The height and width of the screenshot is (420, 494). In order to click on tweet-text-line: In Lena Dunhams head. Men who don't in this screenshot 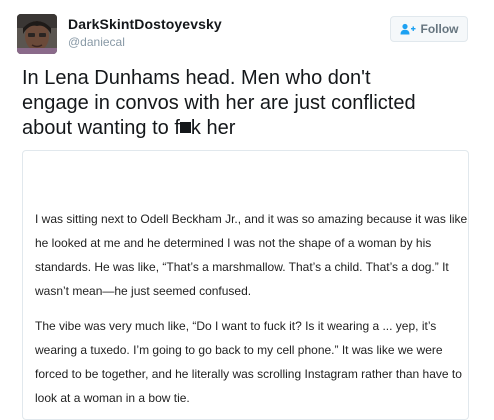, I will do `click(196, 78)`.